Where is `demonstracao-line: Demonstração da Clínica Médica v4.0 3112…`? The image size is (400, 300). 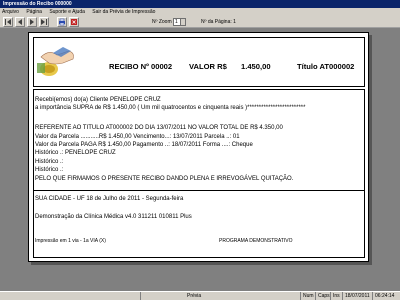
demonstracao-line: Demonstração da Clínica Médica v4.0 3112… is located at coordinates (113, 217).